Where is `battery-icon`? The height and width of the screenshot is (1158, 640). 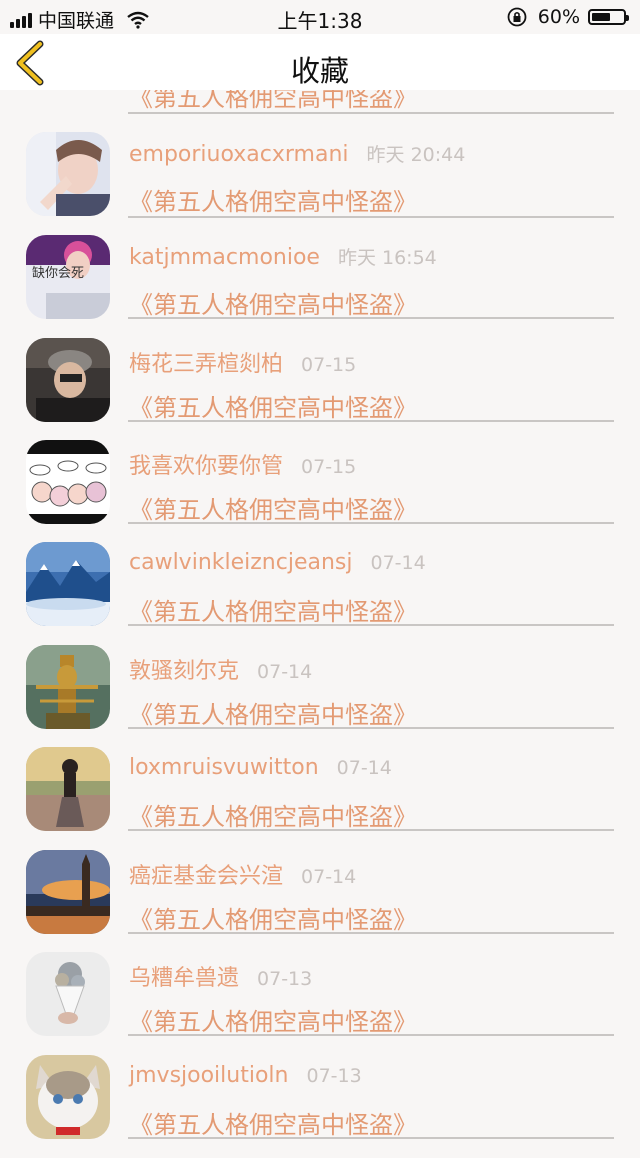
battery-icon is located at coordinates (608, 17).